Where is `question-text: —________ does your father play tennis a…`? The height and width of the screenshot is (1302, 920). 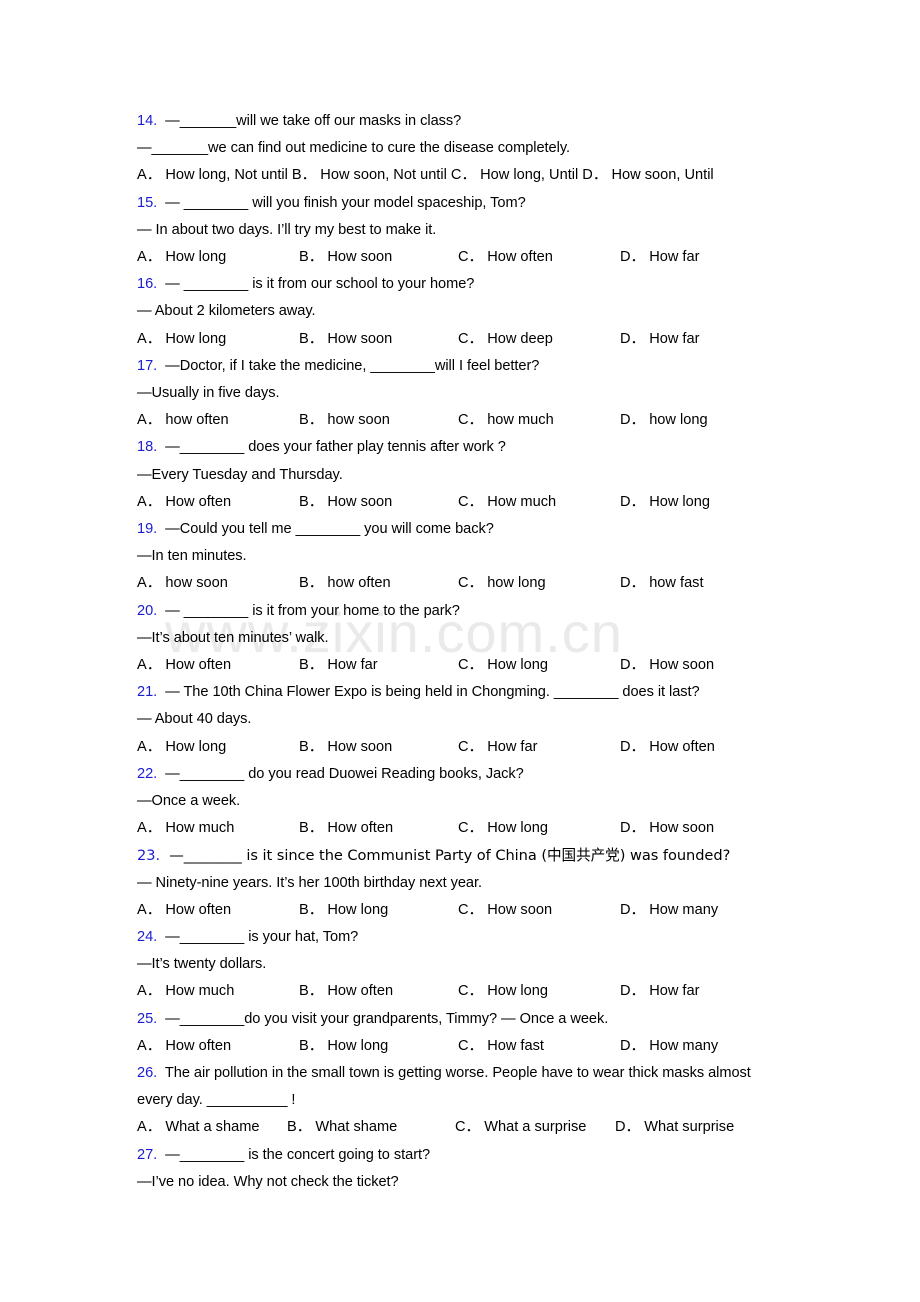
question-text: —________ does your father play tennis a… is located at coordinates (335, 447).